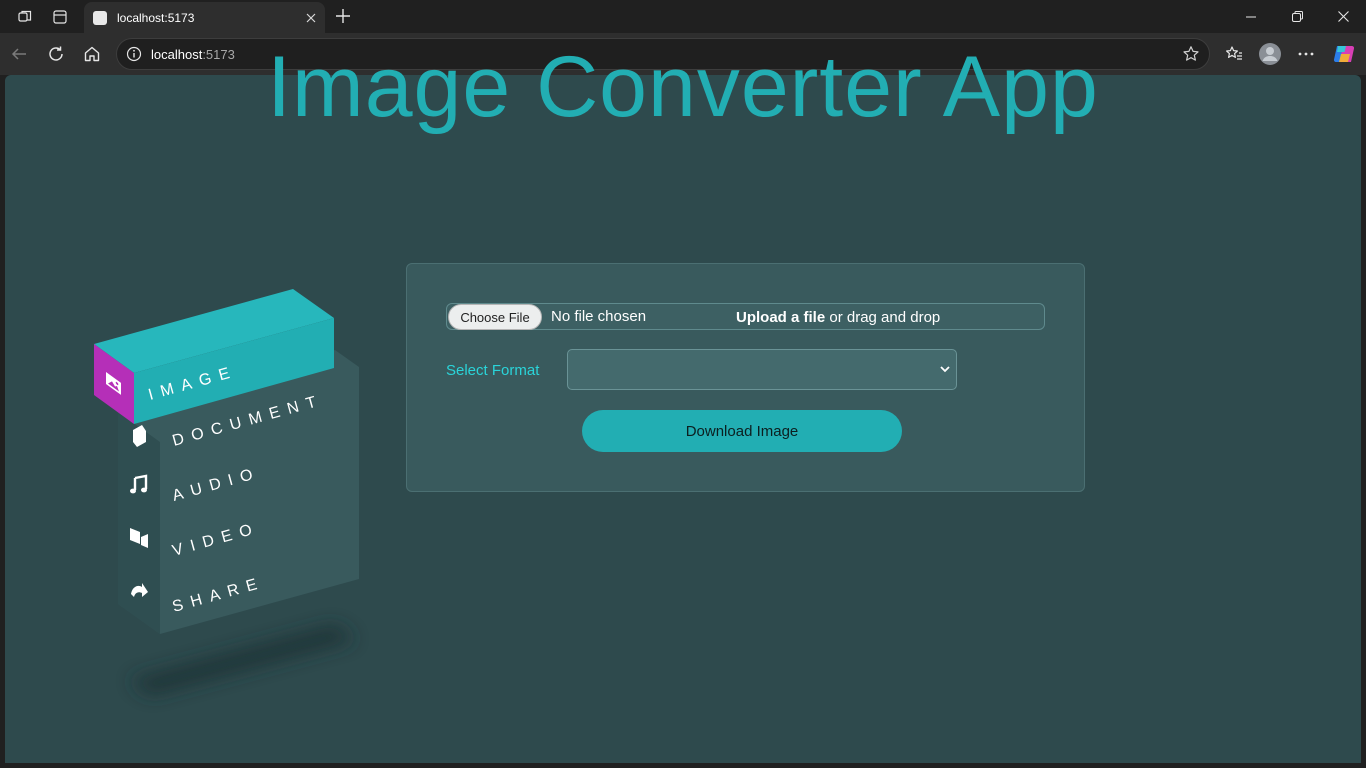  I want to click on isometric-menu: IMAGE DOCUMENT AUDIO VIDEO SHARE, so click(226, 492).